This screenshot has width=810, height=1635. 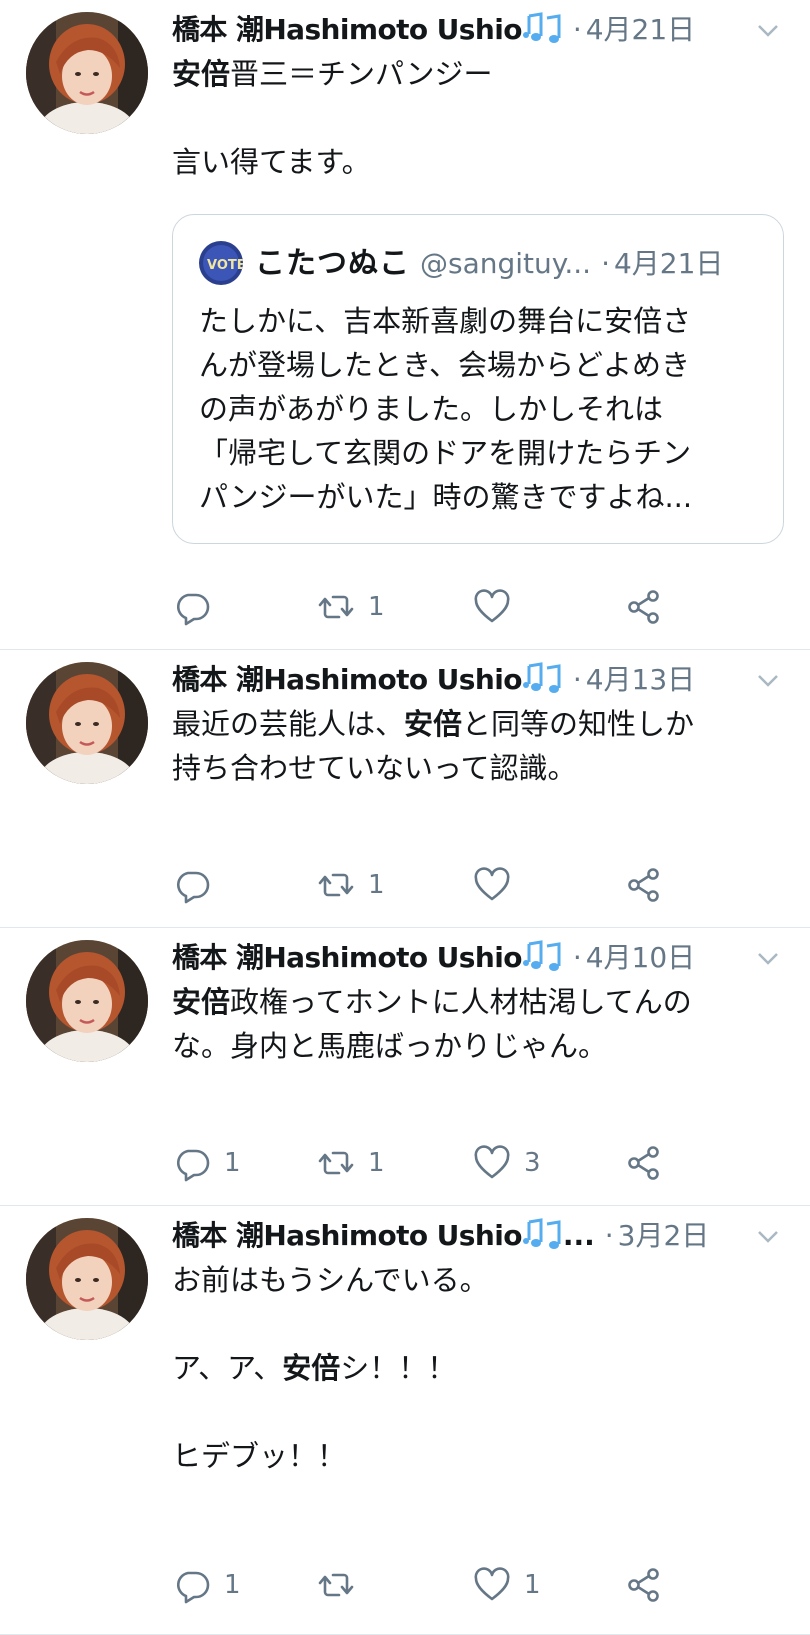 I want to click on text-segment: 持ち合わせていないって認識。, so click(x=374, y=768).